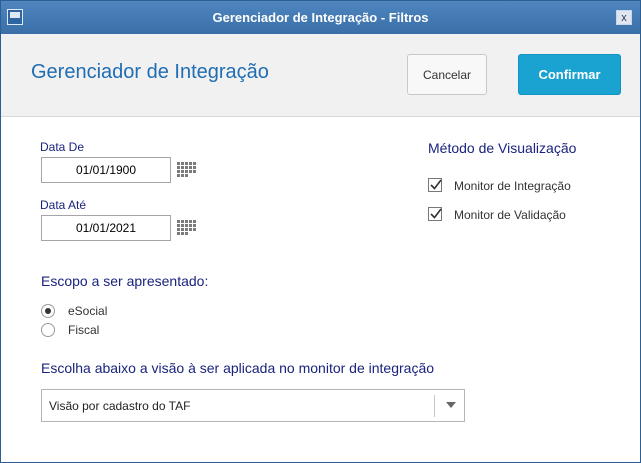 Image resolution: width=641 pixels, height=463 pixels. I want to click on scope-title: Escopo a ser apresentado:, so click(125, 281).